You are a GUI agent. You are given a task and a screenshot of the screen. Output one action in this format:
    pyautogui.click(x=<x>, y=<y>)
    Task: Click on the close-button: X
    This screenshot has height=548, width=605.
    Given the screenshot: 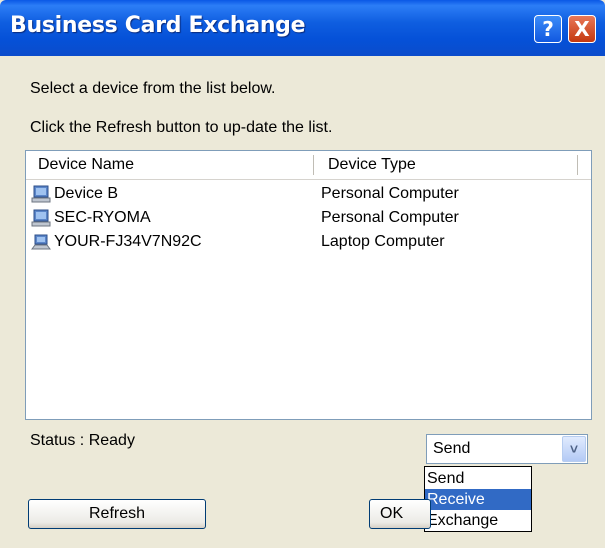 What is the action you would take?
    pyautogui.click(x=582, y=29)
    